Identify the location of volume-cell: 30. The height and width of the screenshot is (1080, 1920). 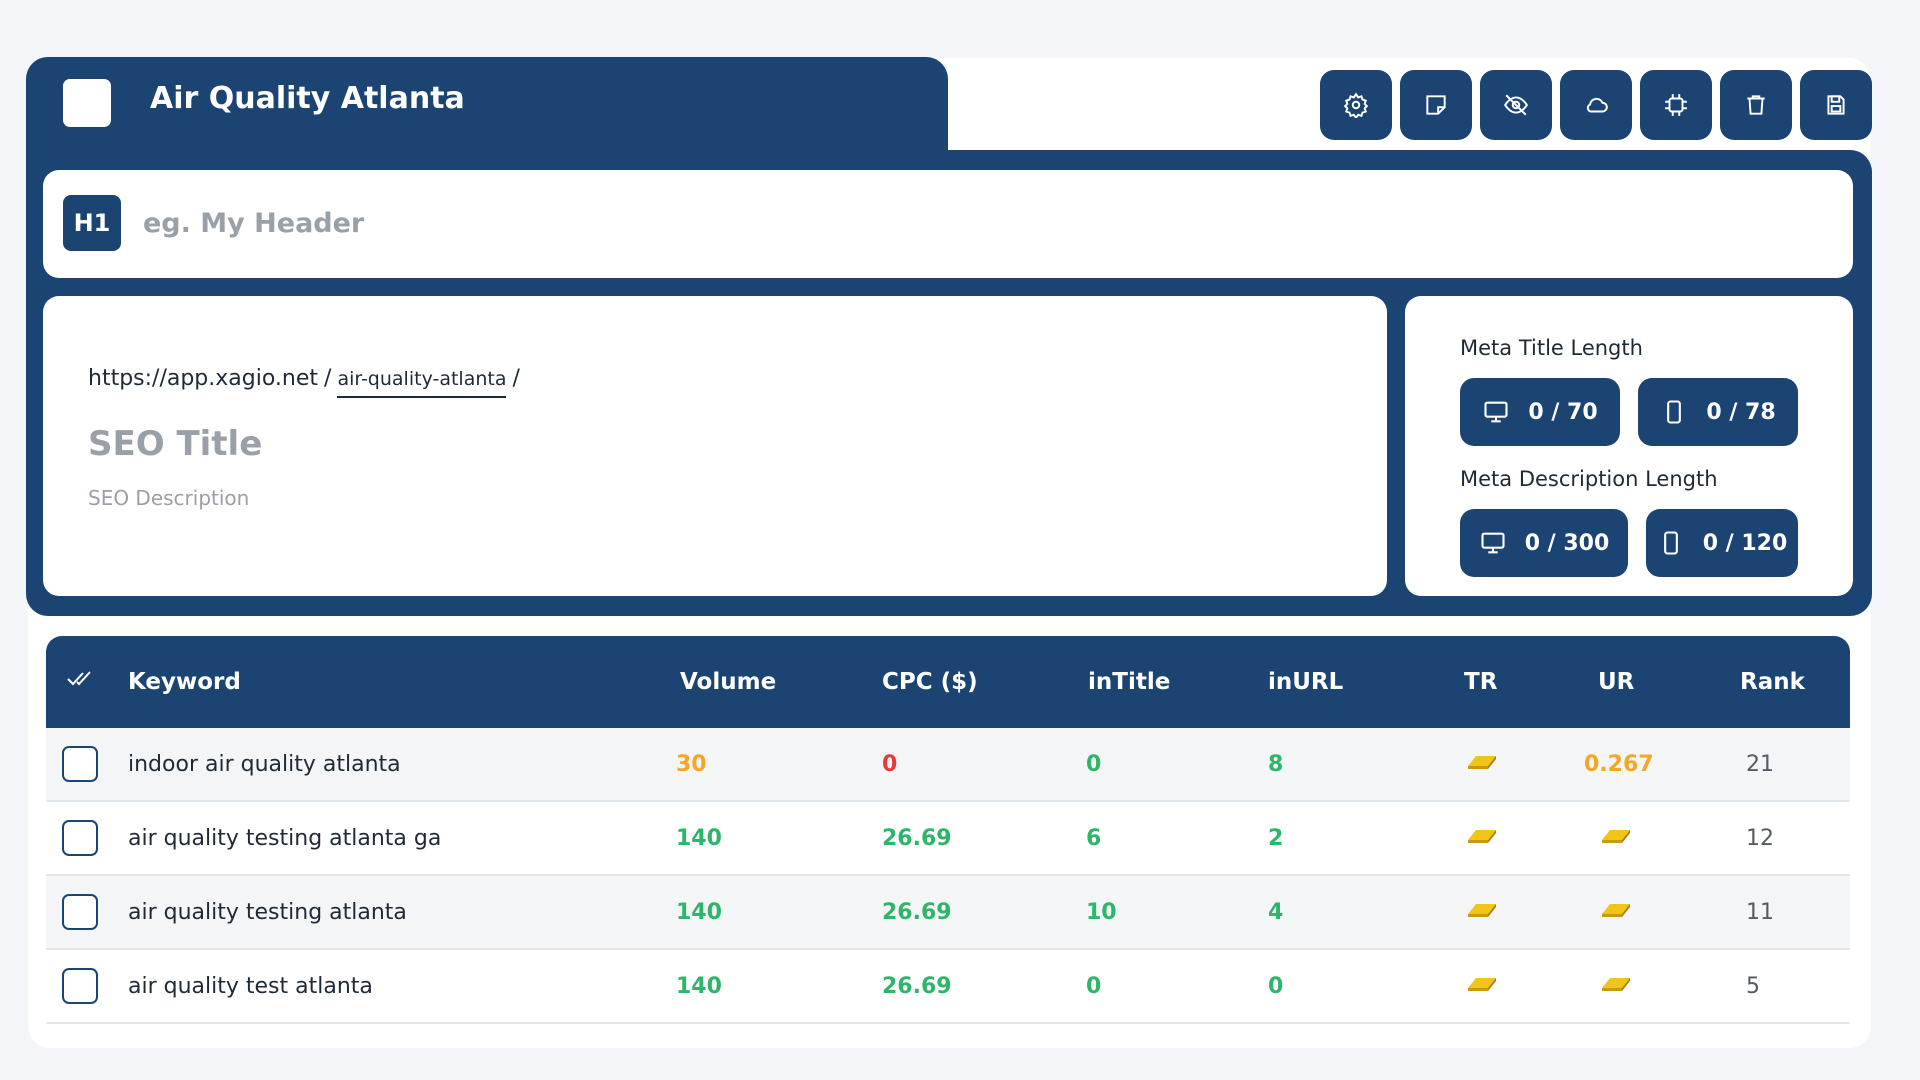
(691, 764).